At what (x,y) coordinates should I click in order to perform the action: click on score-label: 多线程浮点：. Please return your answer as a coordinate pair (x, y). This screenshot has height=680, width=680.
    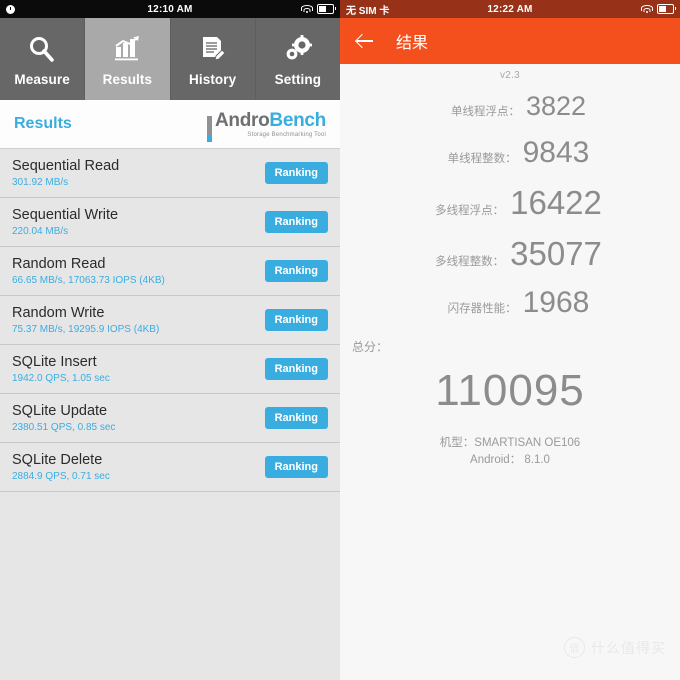
    Looking at the image, I should click on (470, 211).